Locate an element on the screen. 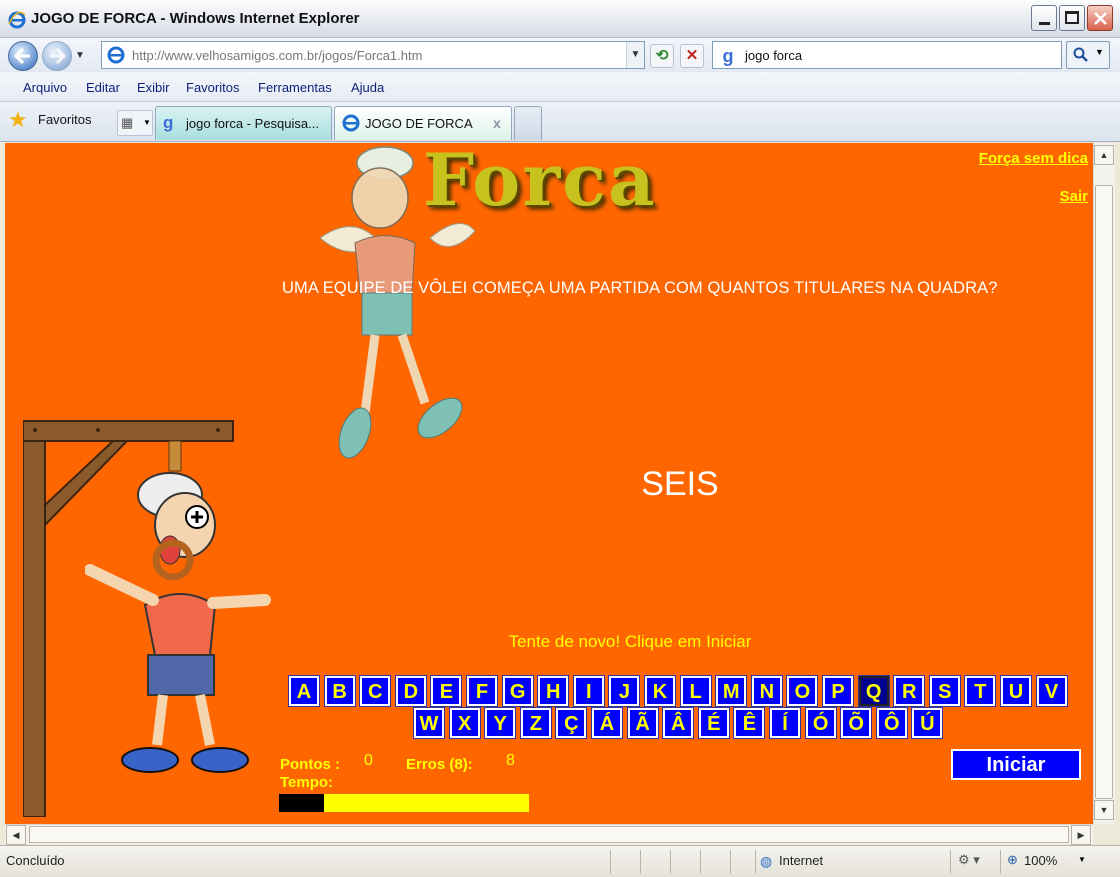  start-button: Iniciar is located at coordinates (1016, 764).